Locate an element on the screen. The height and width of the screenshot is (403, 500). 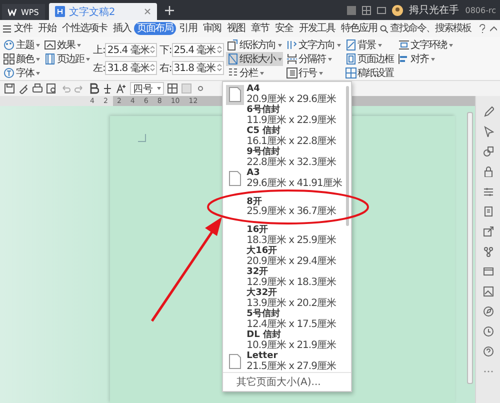
paper-size-item: C5 信封 16.1厘米 x 22.8厘米 is located at coordinates (286, 136).